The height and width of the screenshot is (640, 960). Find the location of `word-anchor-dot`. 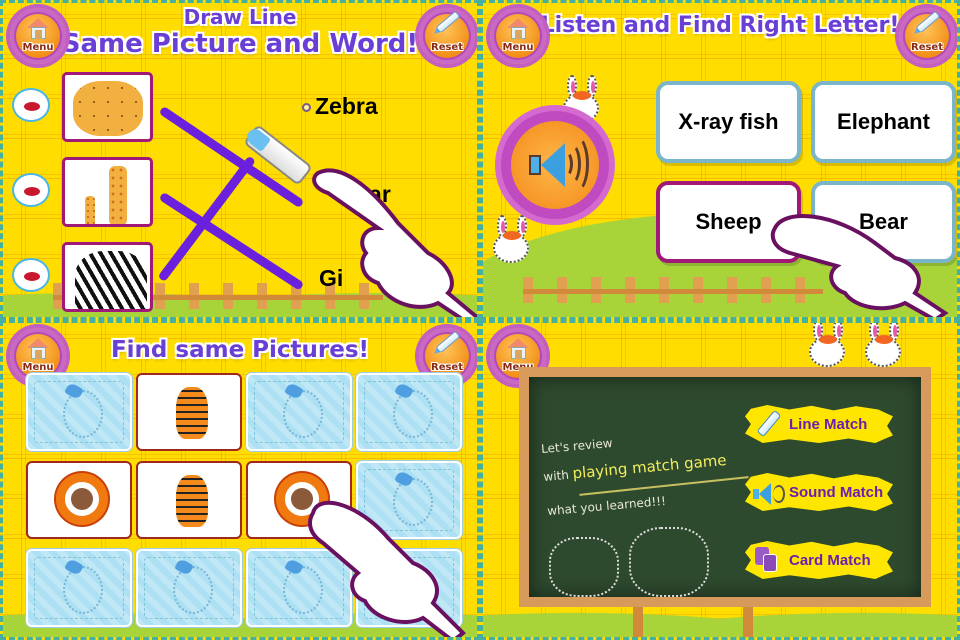

word-anchor-dot is located at coordinates (306, 107).